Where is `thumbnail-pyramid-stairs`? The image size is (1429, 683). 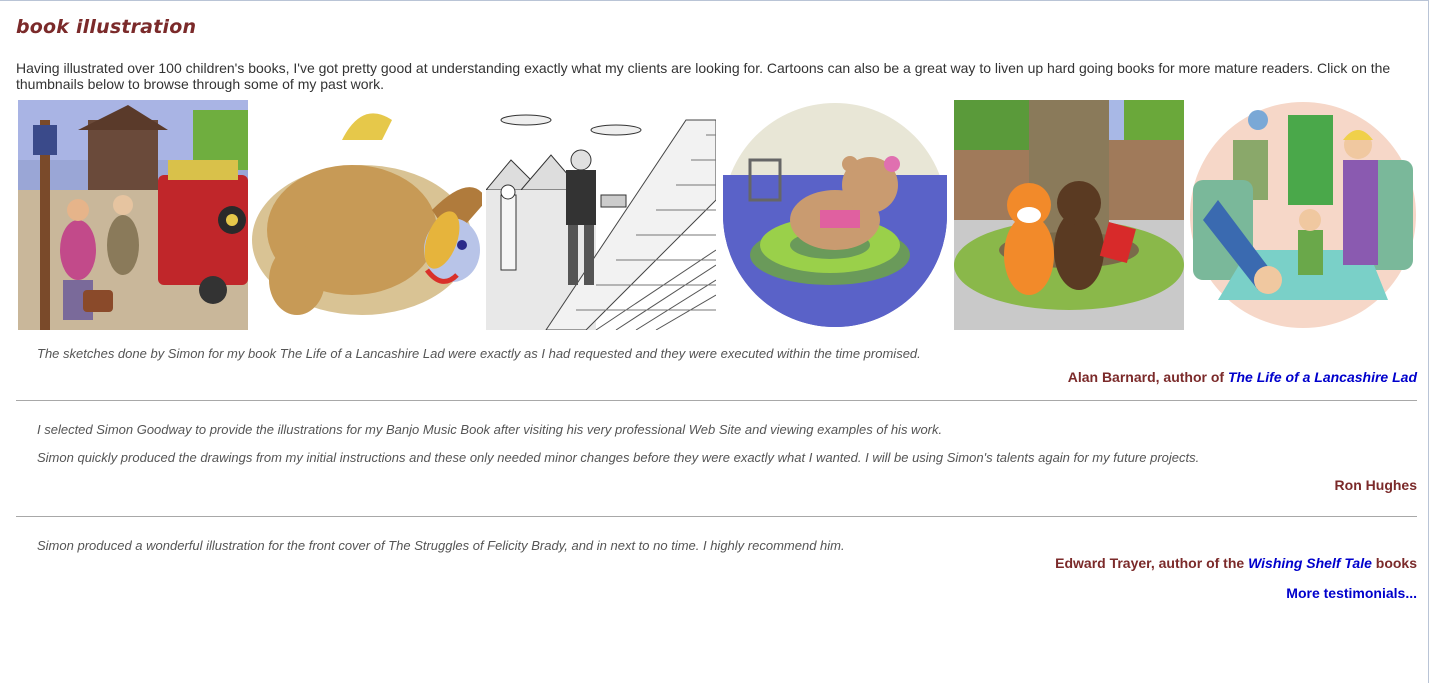 thumbnail-pyramid-stairs is located at coordinates (601, 215).